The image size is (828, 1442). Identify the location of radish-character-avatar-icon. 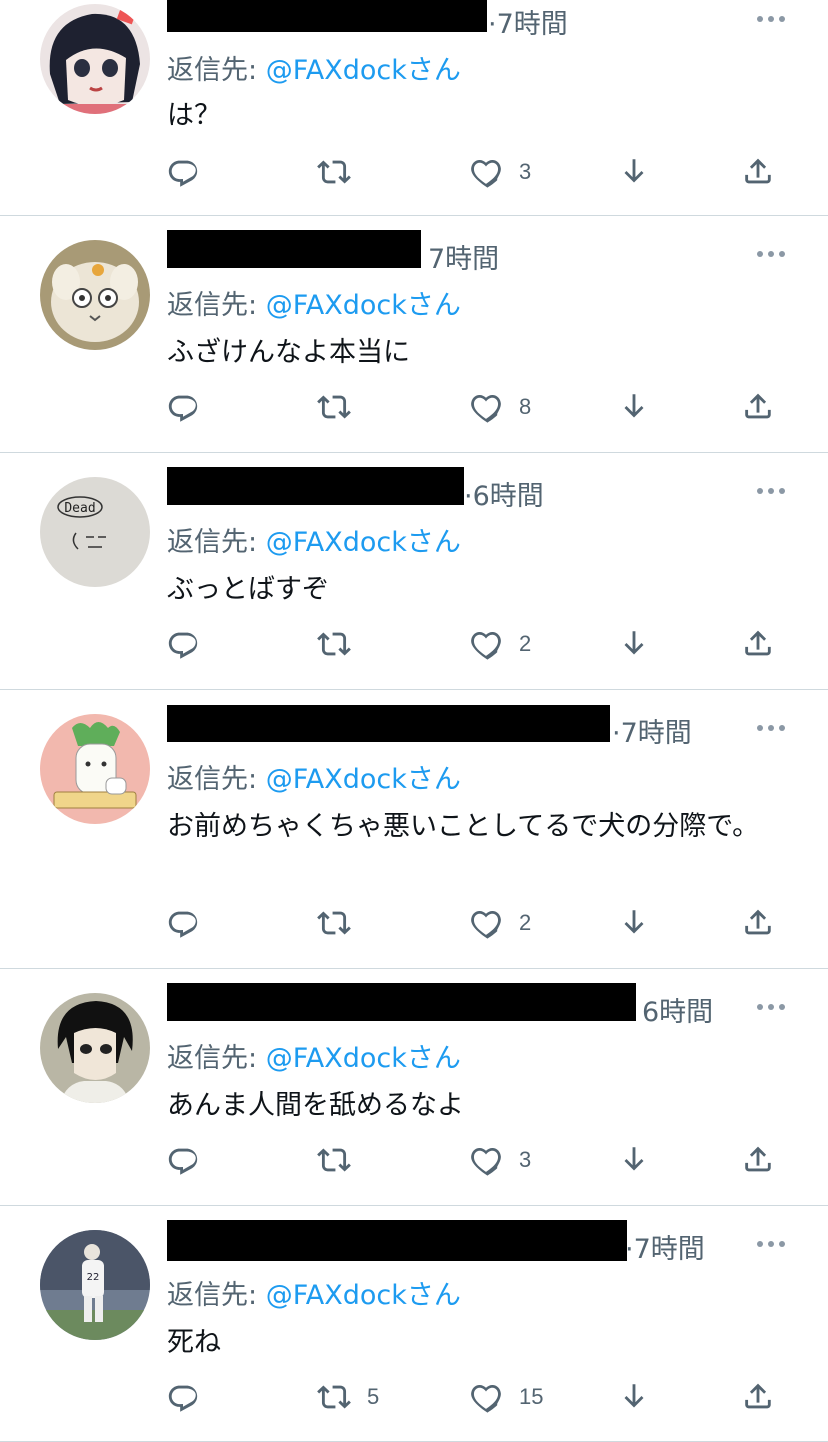
(95, 769).